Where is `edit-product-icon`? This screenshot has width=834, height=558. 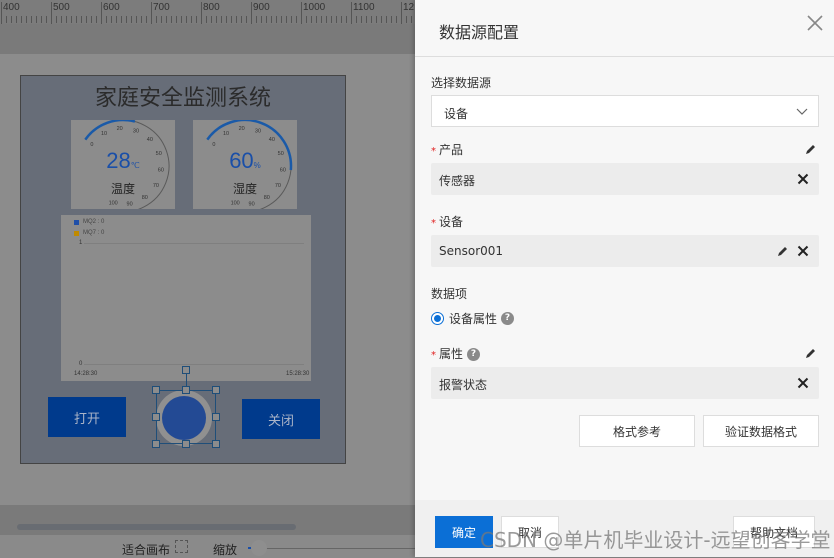 edit-product-icon is located at coordinates (811, 149).